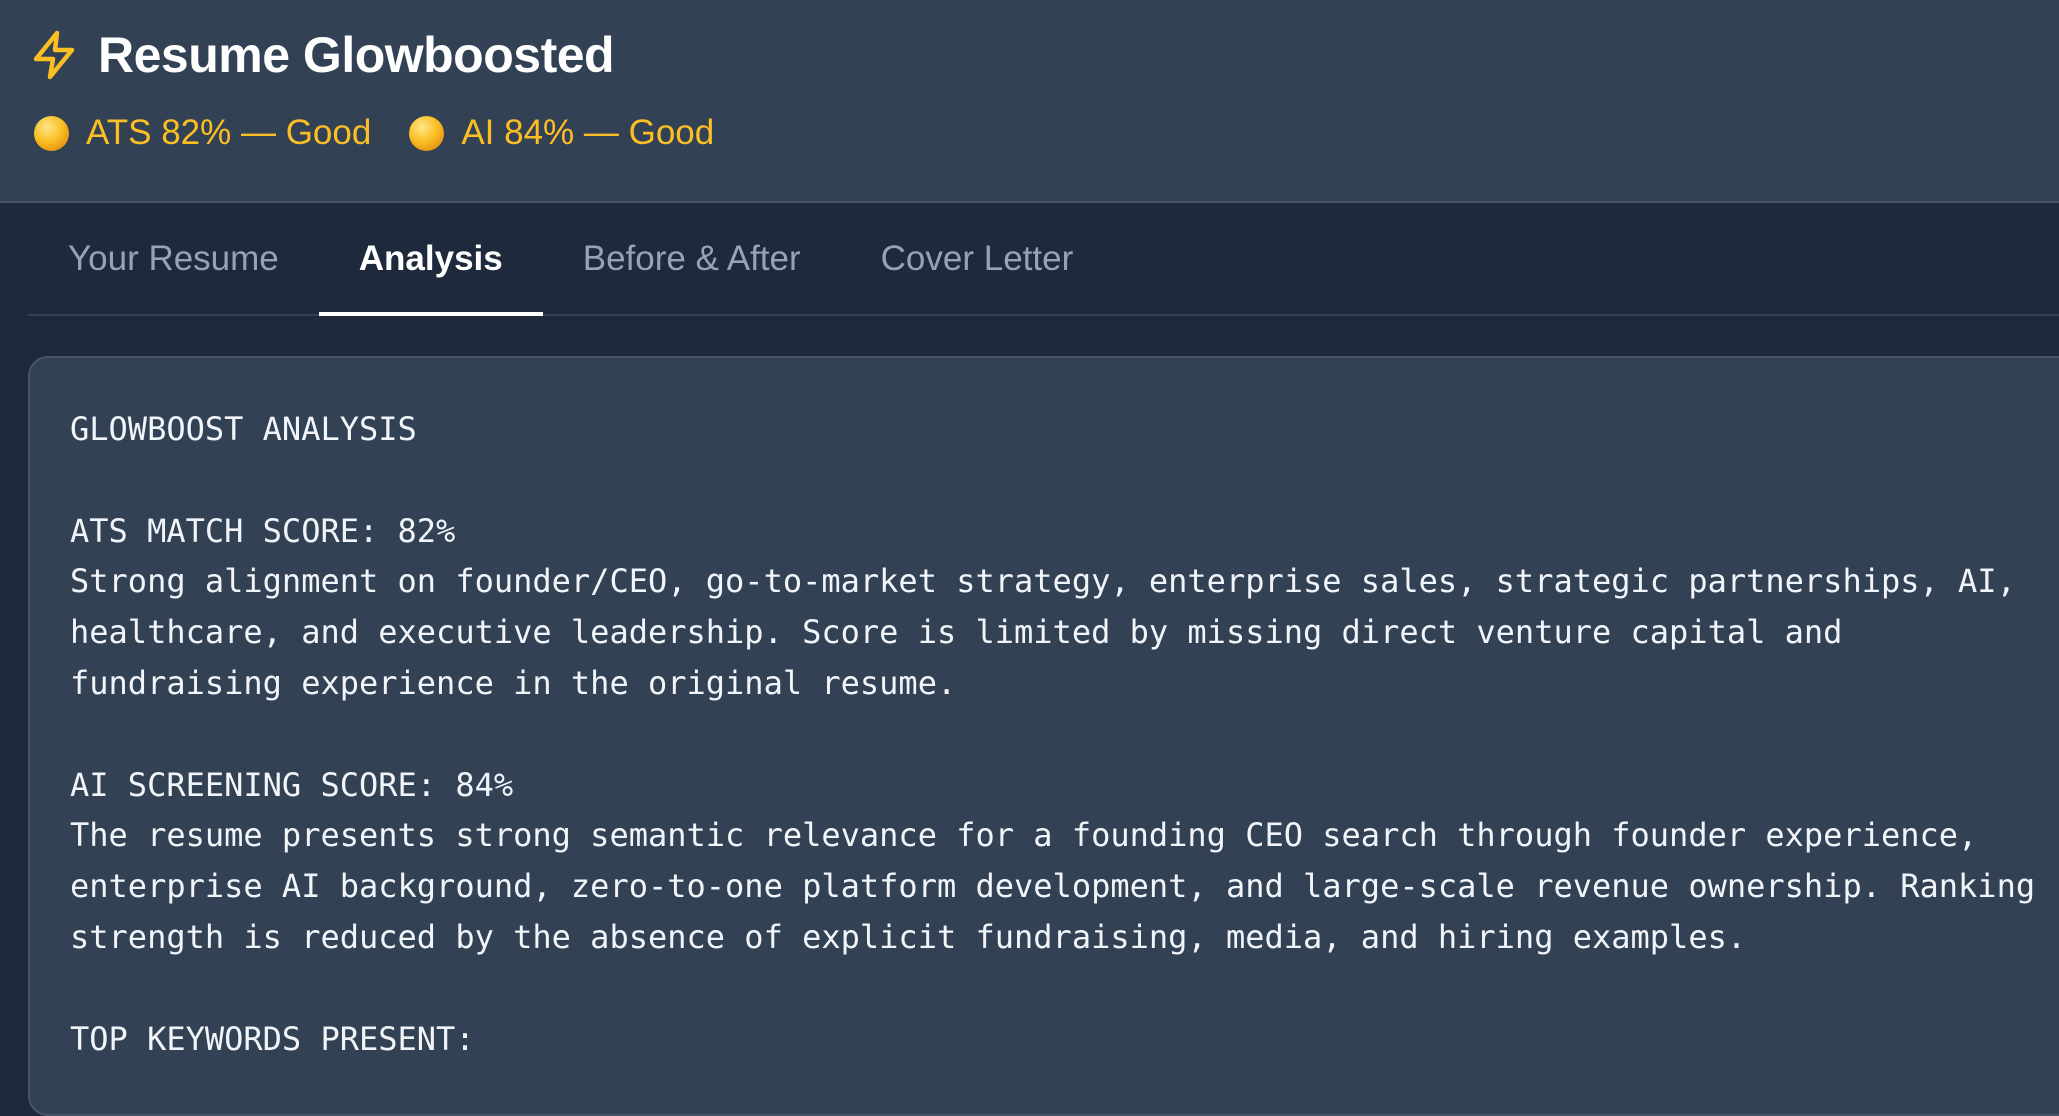  What do you see at coordinates (977, 259) in the screenshot?
I see `tab-cover-letter: Cover Letter` at bounding box center [977, 259].